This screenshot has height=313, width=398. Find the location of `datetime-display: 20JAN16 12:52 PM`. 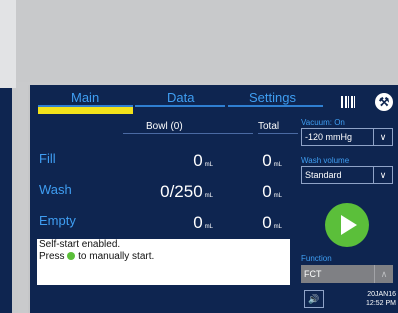

datetime-display: 20JAN16 12:52 PM is located at coordinates (381, 299).